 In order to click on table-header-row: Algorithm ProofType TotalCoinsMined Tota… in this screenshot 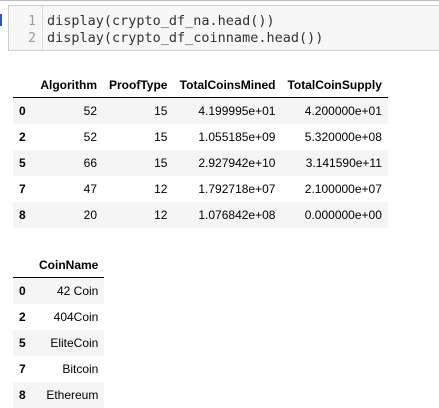, I will do `click(200, 85)`.